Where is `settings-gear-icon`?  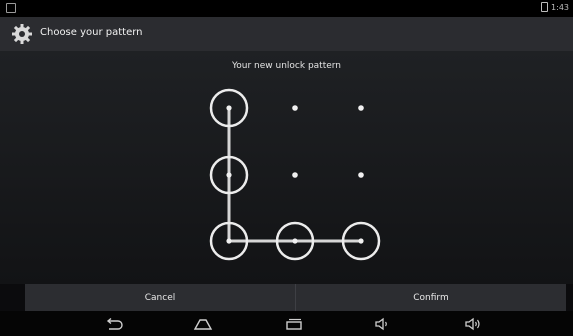
settings-gear-icon is located at coordinates (22, 34).